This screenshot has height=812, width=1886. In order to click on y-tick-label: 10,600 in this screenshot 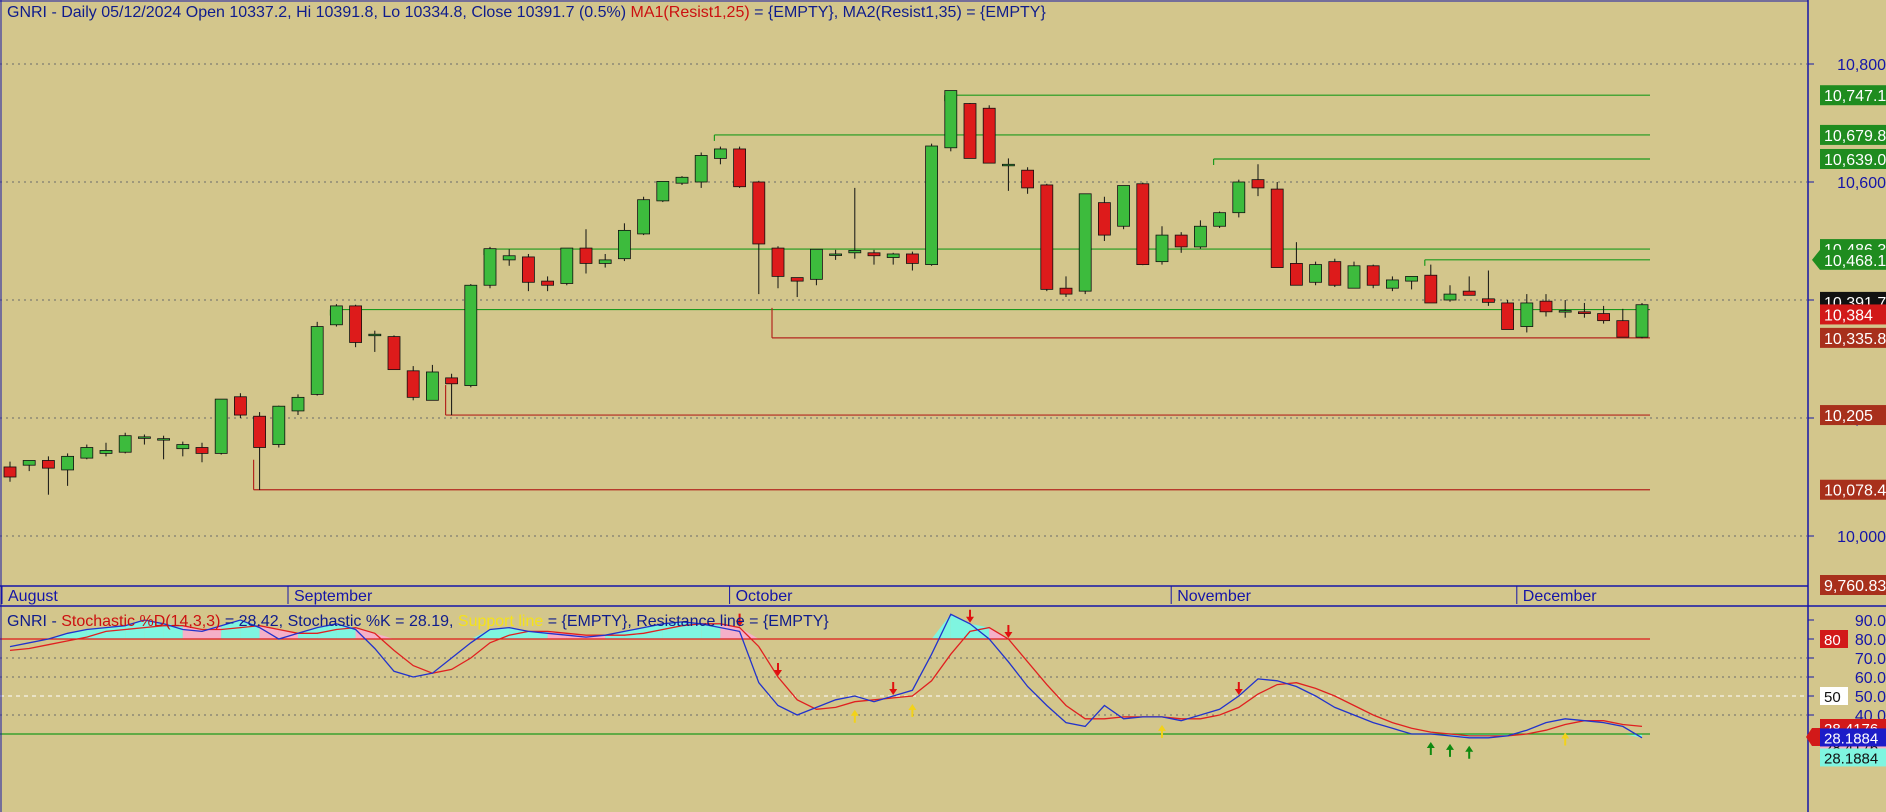, I will do `click(1861, 183)`.